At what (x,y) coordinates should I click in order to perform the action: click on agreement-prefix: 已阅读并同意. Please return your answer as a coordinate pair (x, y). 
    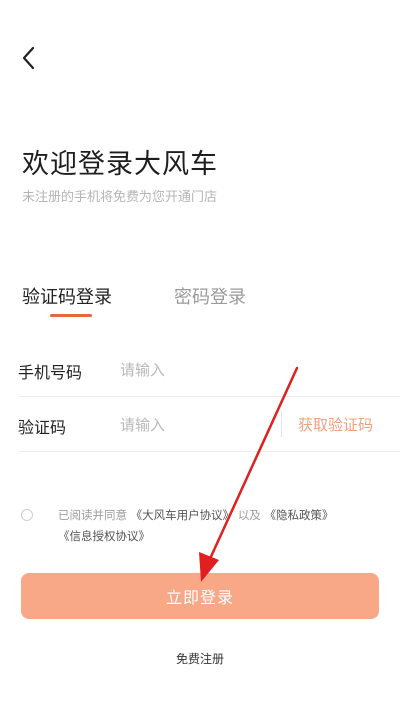
    Looking at the image, I should click on (92, 515).